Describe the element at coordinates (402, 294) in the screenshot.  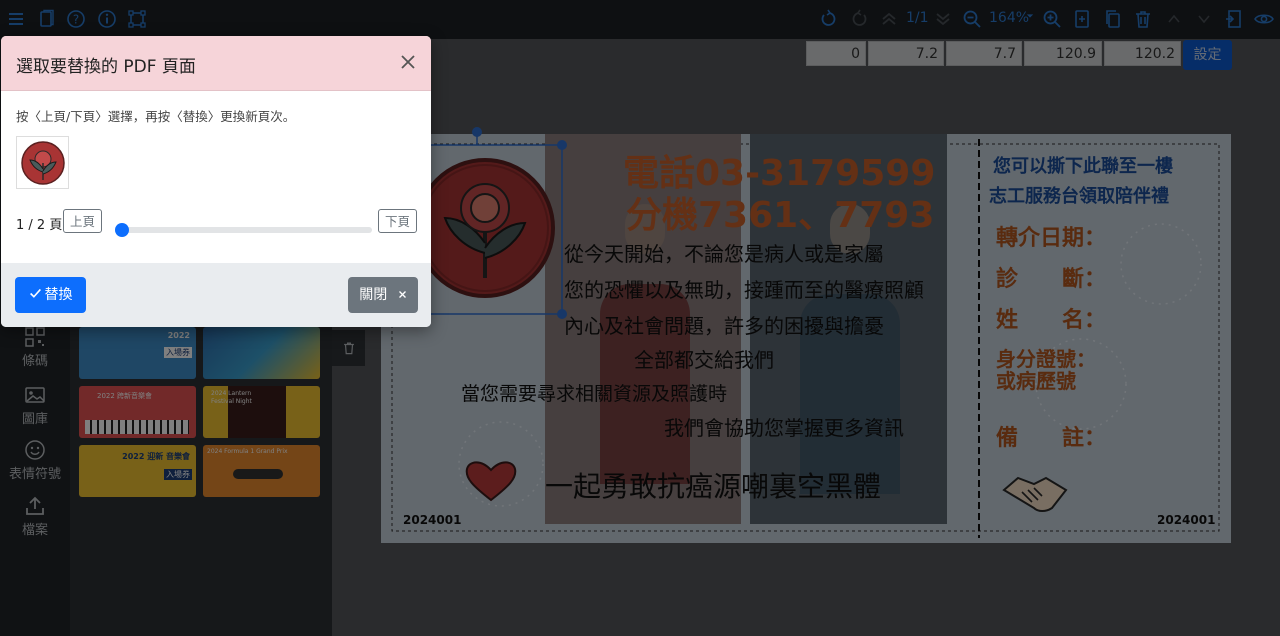
I see `x-icon` at that location.